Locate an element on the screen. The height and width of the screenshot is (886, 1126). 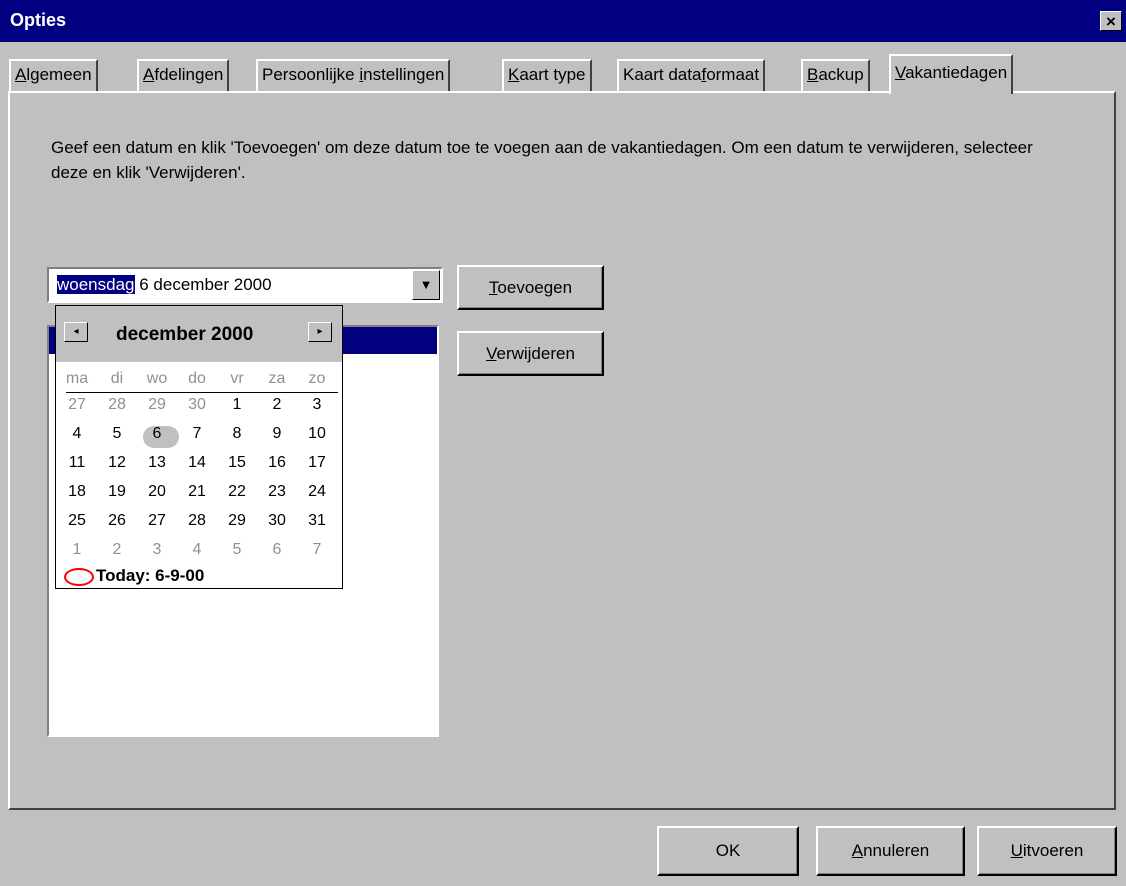
tab-label: ormaat is located at coordinates (733, 74).